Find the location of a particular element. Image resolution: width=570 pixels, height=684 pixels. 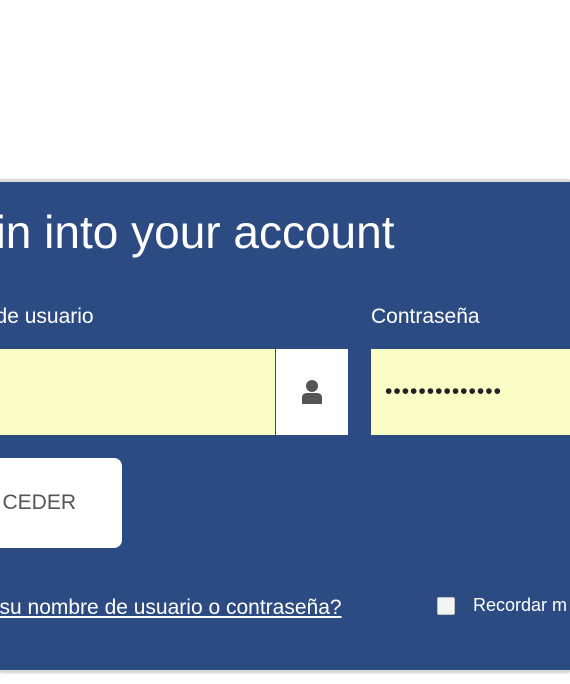

login-title: gin into your account is located at coordinates (197, 232).